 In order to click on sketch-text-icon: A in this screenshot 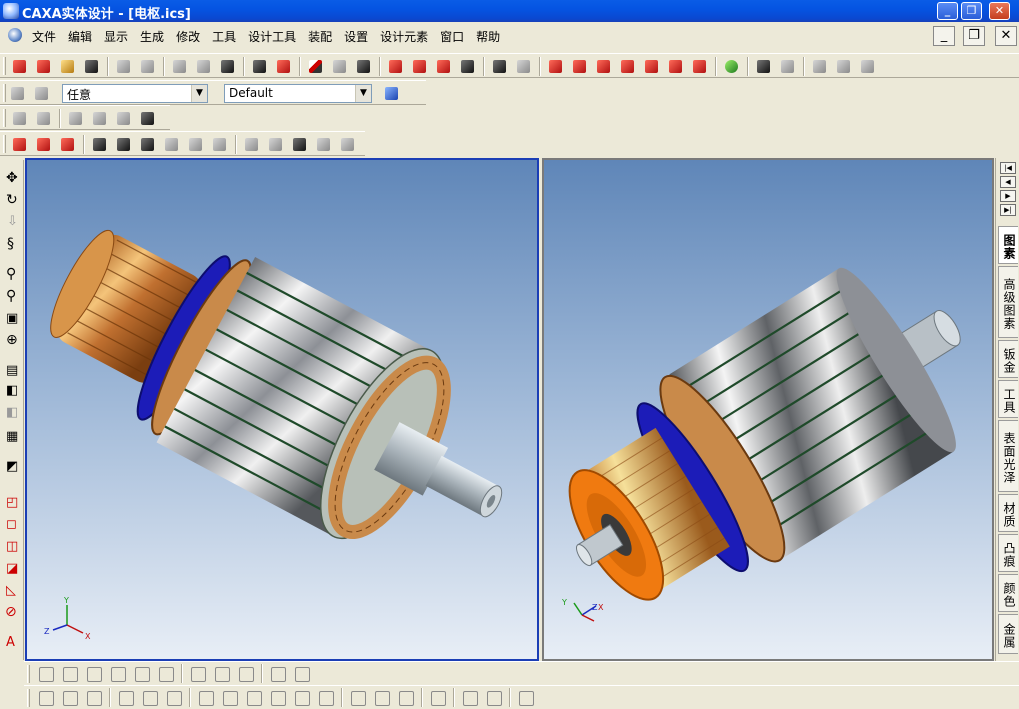, I will do `click(12, 643)`.